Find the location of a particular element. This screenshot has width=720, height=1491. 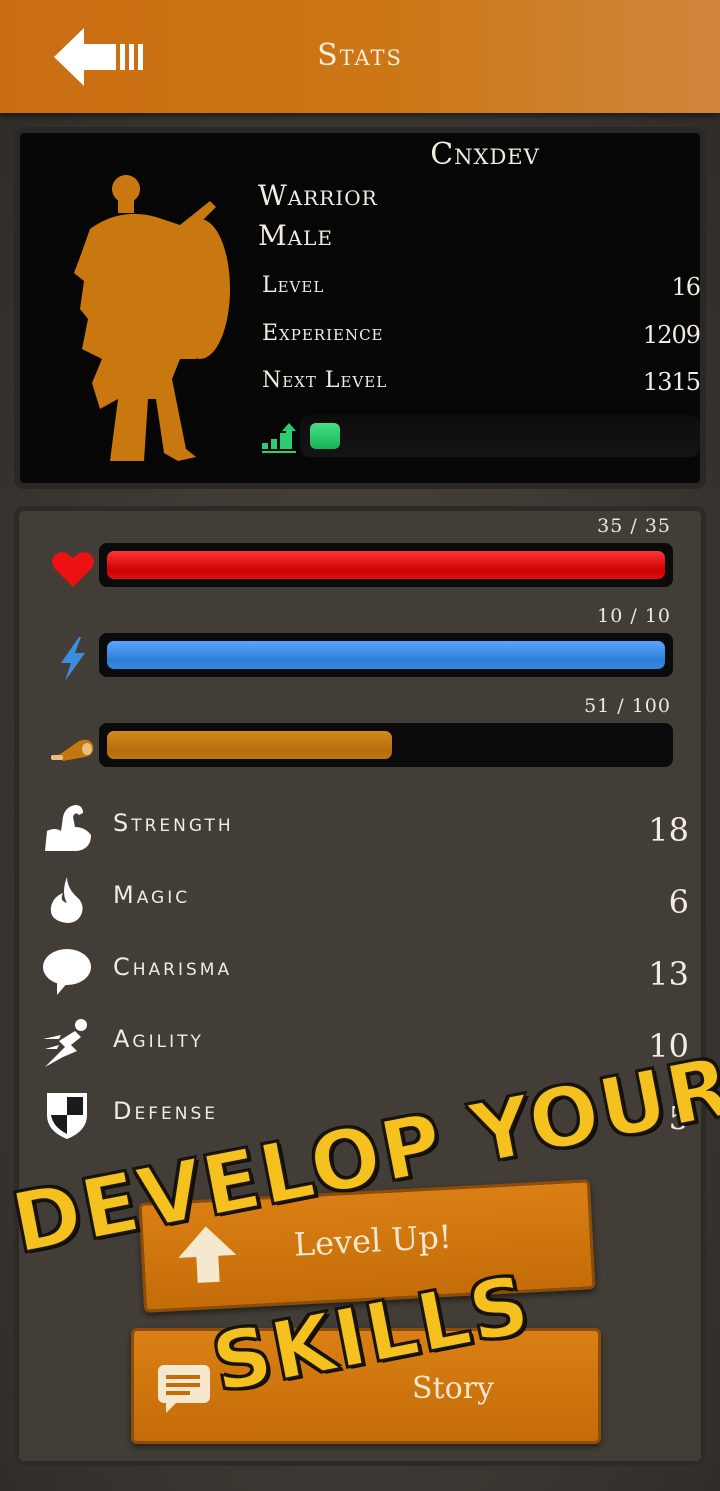

attribute-name: Strength is located at coordinates (173, 823).